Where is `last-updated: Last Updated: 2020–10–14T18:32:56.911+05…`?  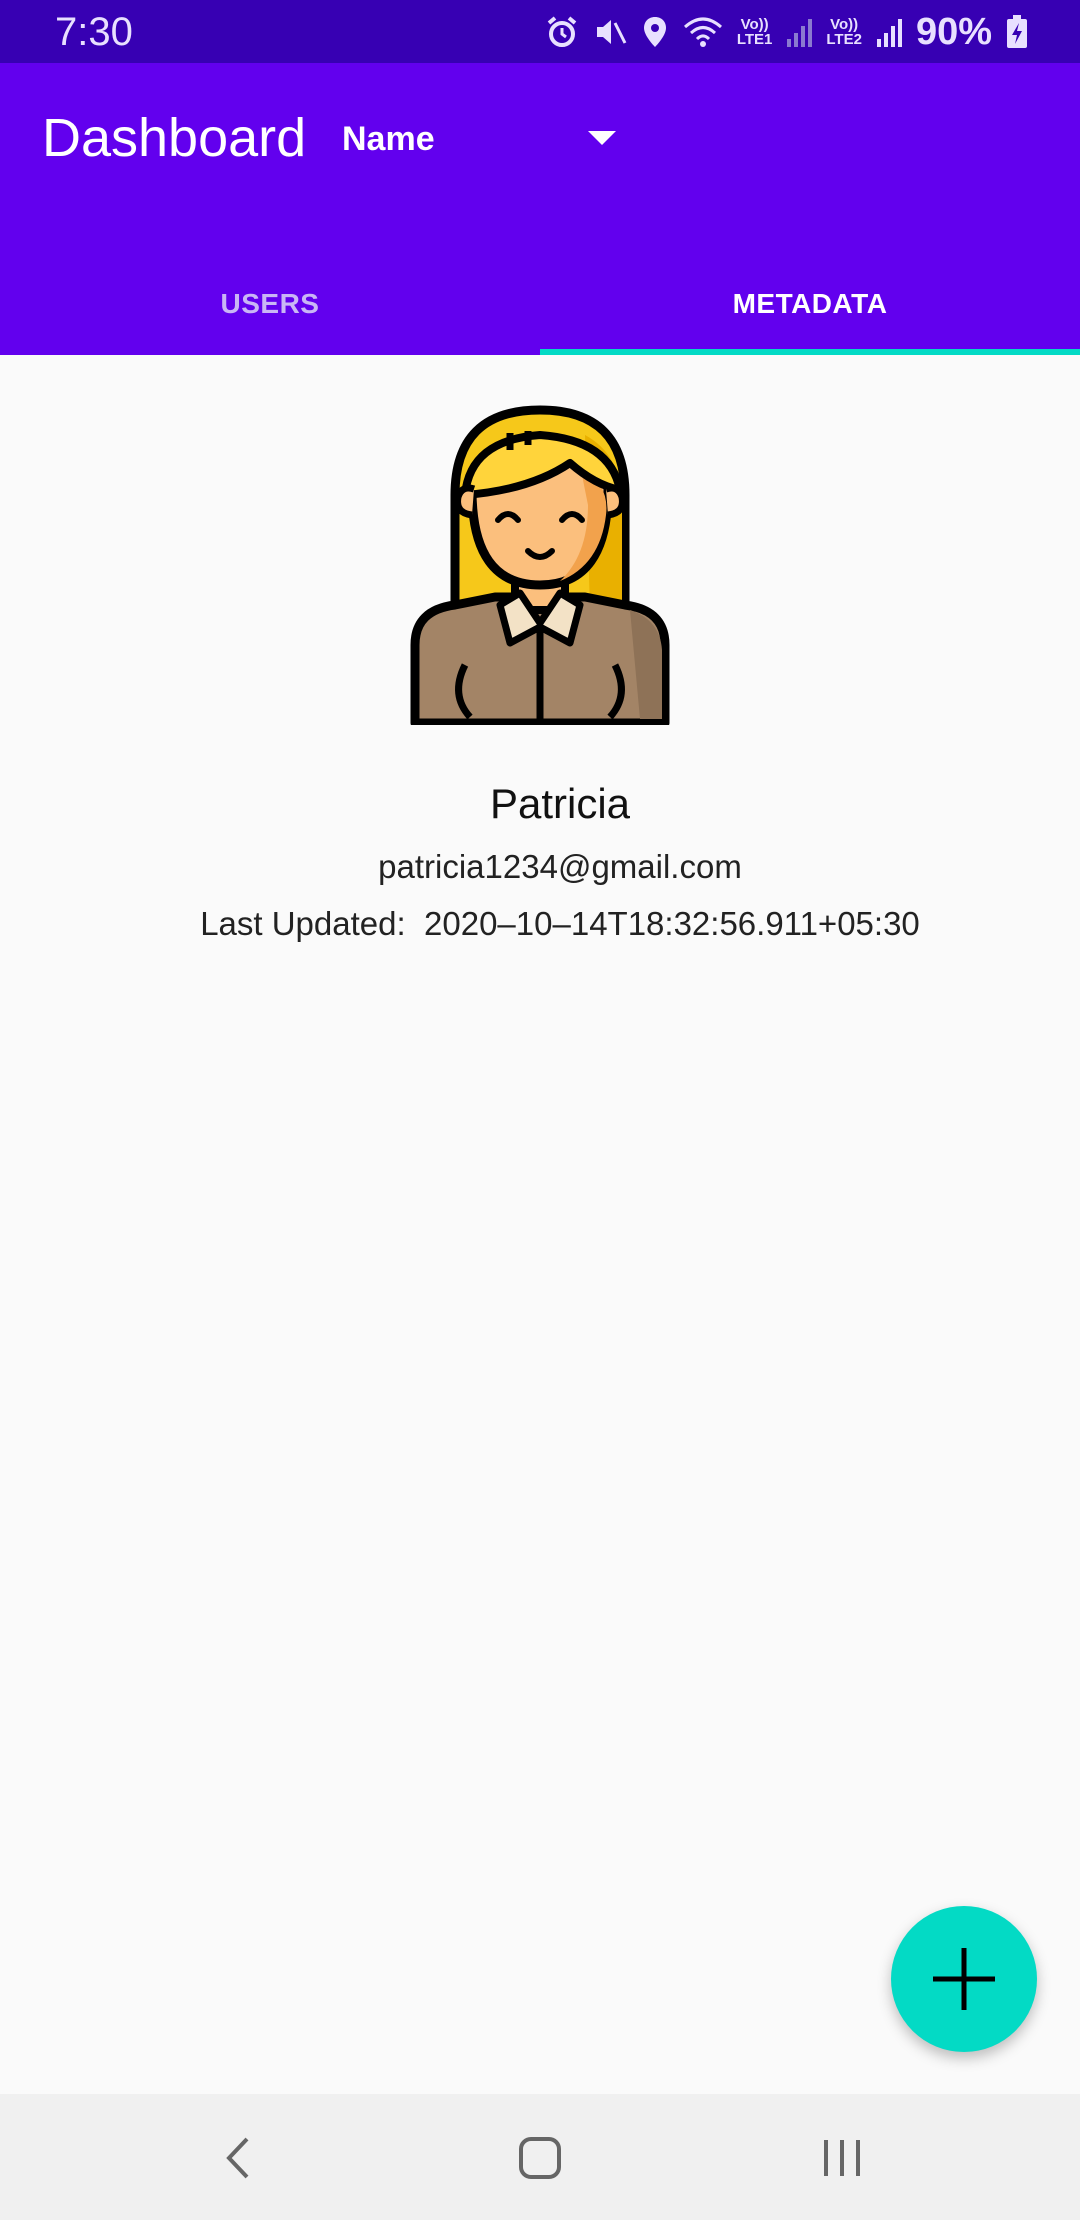
last-updated: Last Updated: 2020–10–14T18:32:56.911+05… is located at coordinates (540, 924).